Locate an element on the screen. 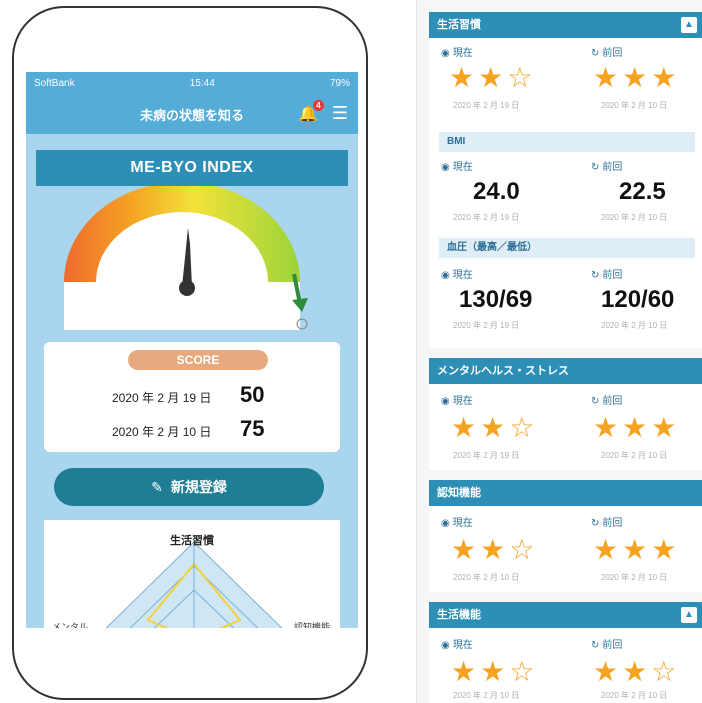 The width and height of the screenshot is (702, 703). bp-current-value: 130/69 is located at coordinates (496, 299).